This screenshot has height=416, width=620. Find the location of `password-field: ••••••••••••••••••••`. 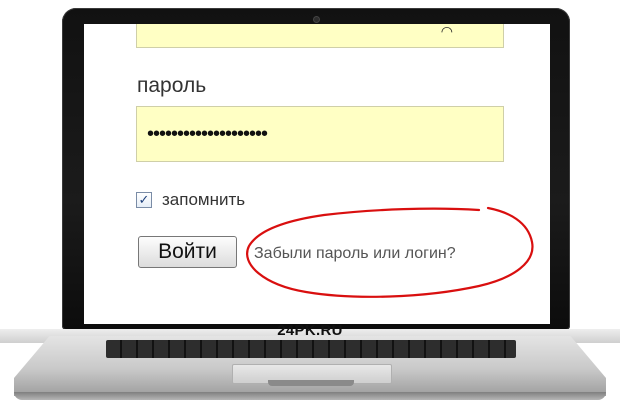

password-field: •••••••••••••••••••• is located at coordinates (320, 134).